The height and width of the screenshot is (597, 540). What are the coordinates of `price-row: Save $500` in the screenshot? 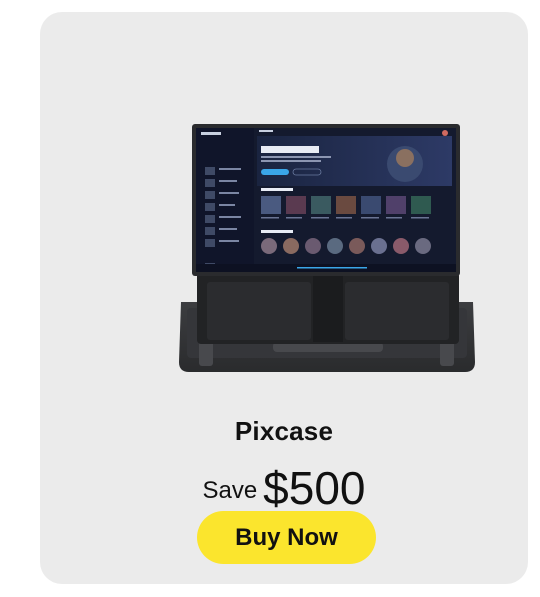 It's located at (270, 488).